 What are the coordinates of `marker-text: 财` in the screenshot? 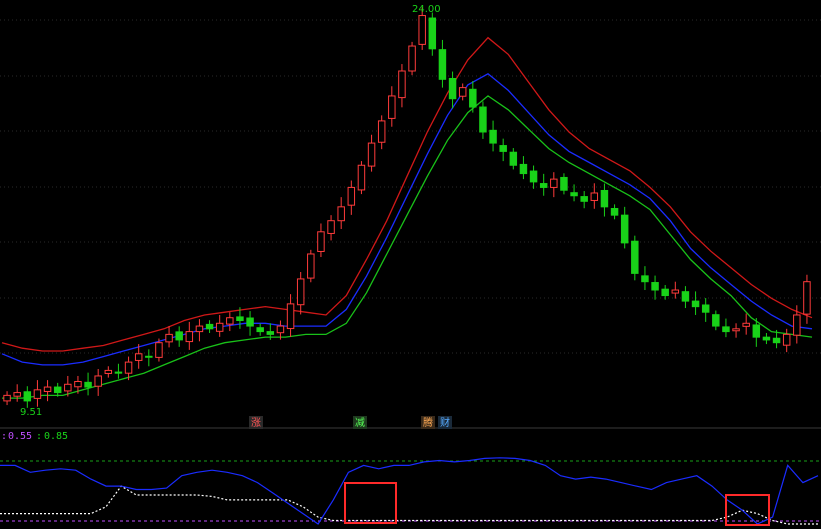 It's located at (445, 422).